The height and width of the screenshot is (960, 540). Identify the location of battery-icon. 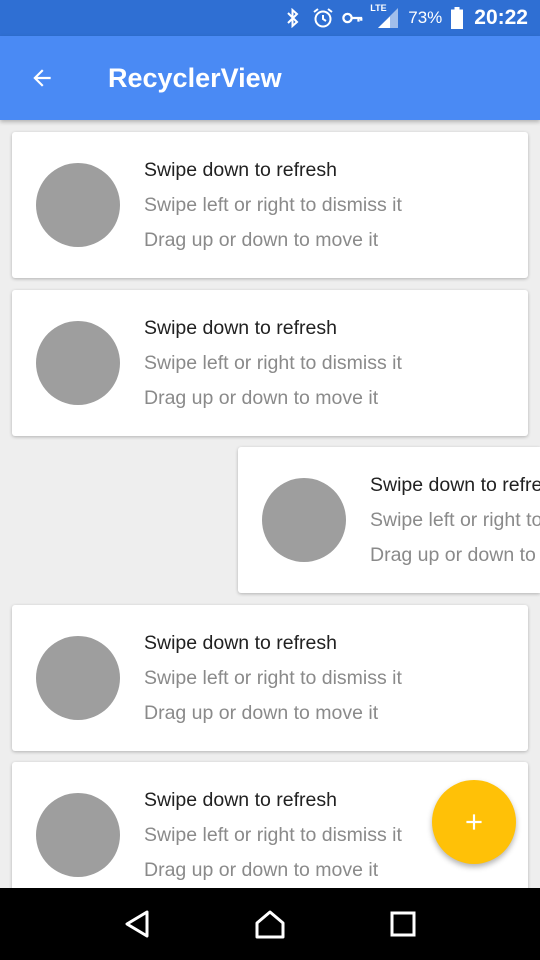
(457, 18).